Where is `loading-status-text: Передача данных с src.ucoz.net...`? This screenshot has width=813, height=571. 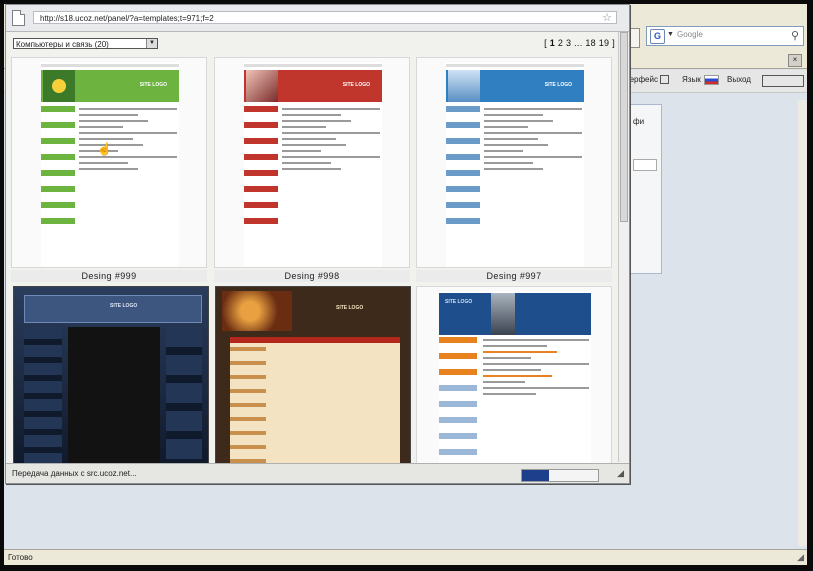
loading-status-text: Передача данных с src.ucoz.net... is located at coordinates (74, 473).